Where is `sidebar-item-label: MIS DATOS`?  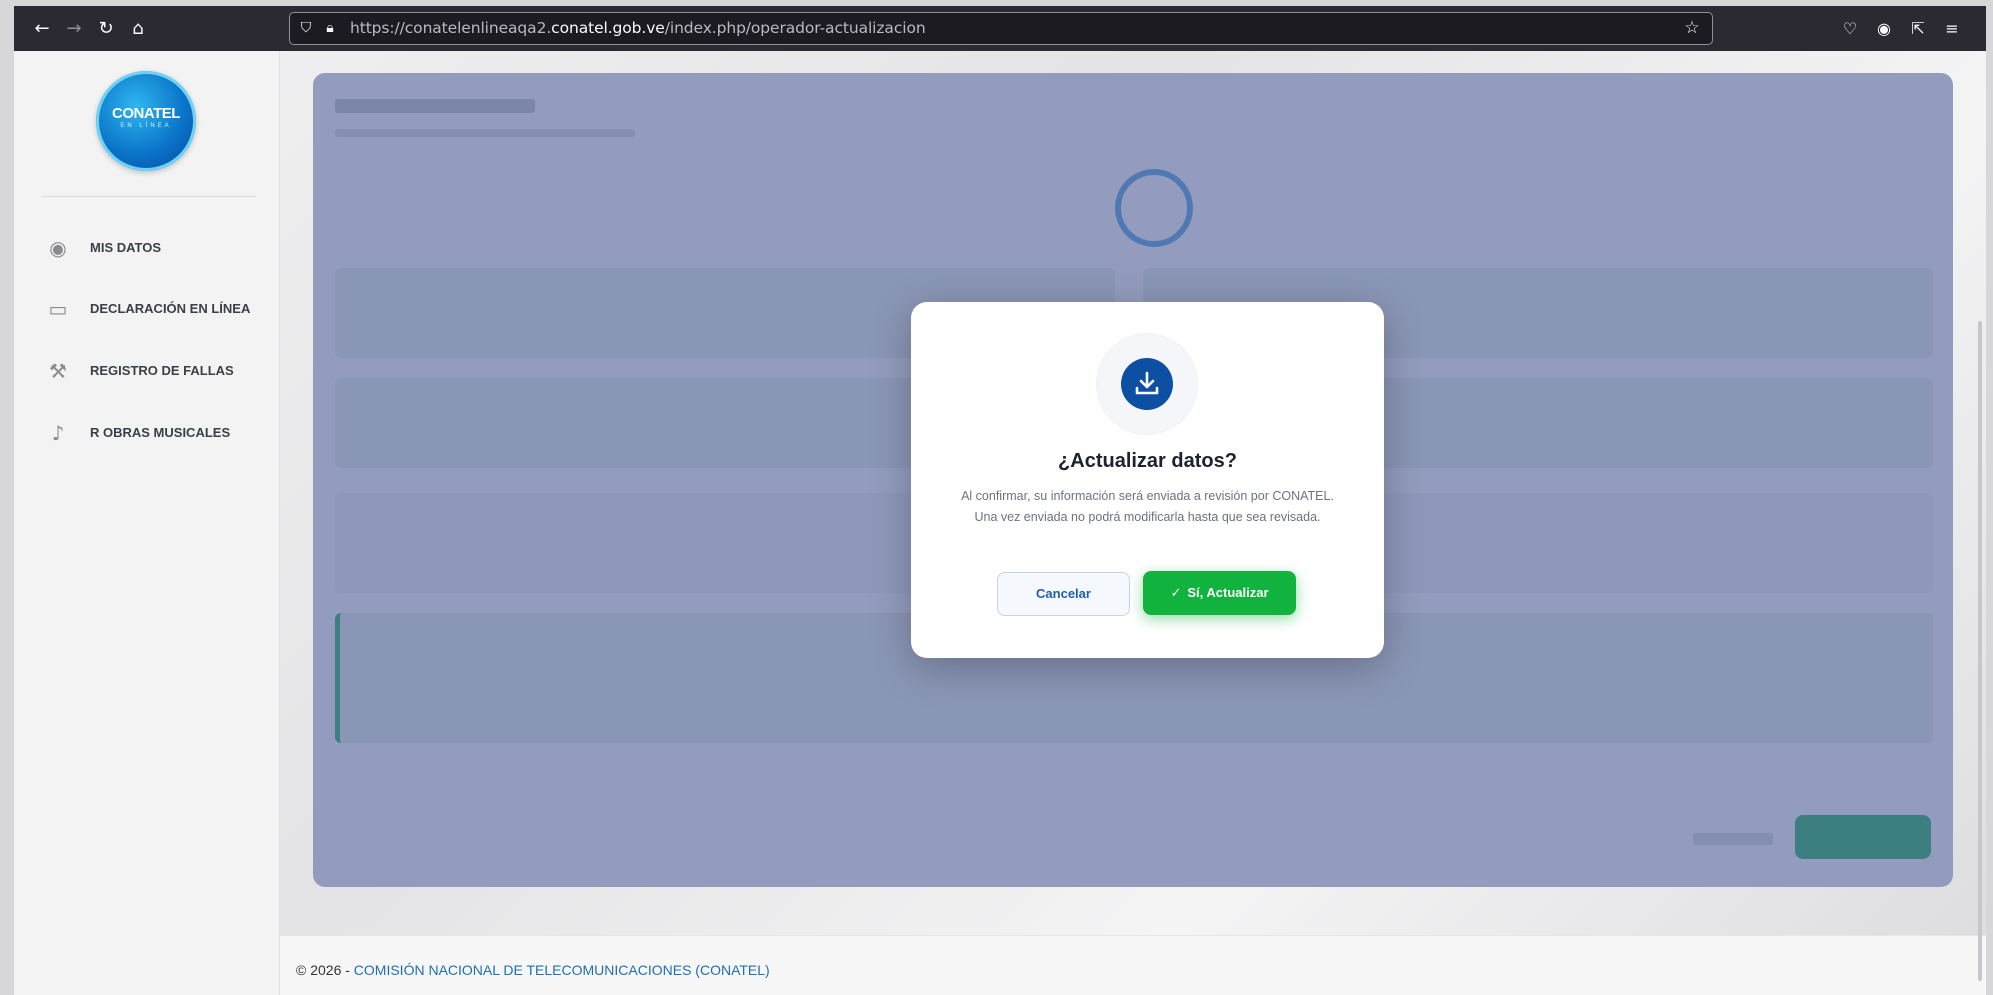
sidebar-item-label: MIS DATOS is located at coordinates (126, 247).